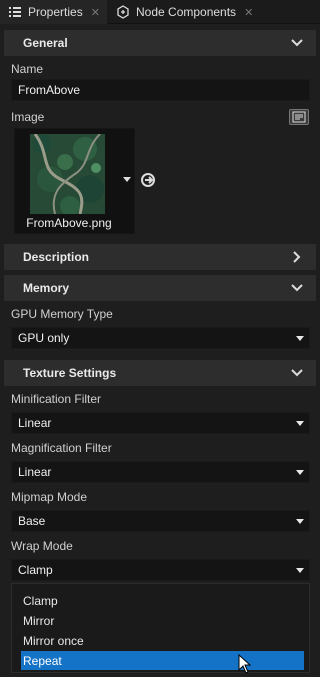  Describe the element at coordinates (160, 472) in the screenshot. I see `magnification-filter-dropdown: Linear` at that location.